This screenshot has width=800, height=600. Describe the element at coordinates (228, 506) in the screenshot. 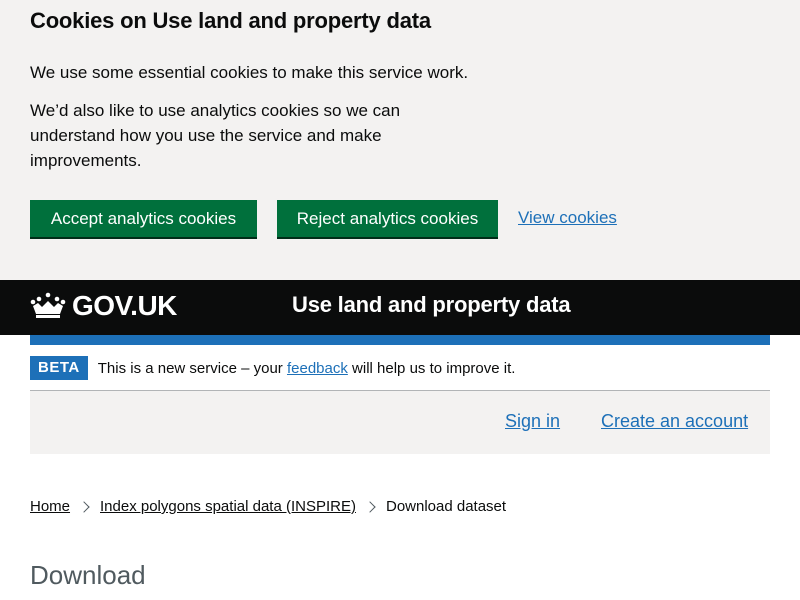

I see `breadcrumb-inspire: Index polygons spatial data (INSPIRE)` at that location.